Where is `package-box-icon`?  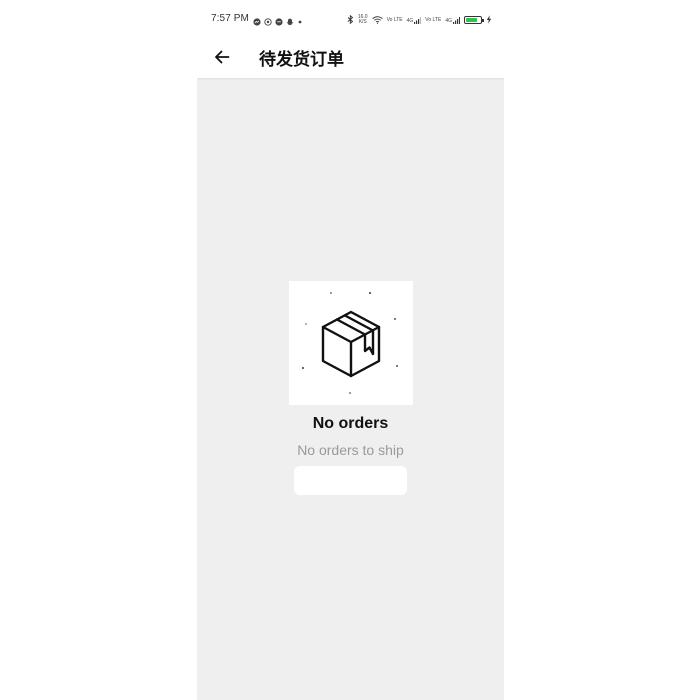 package-box-icon is located at coordinates (349, 342).